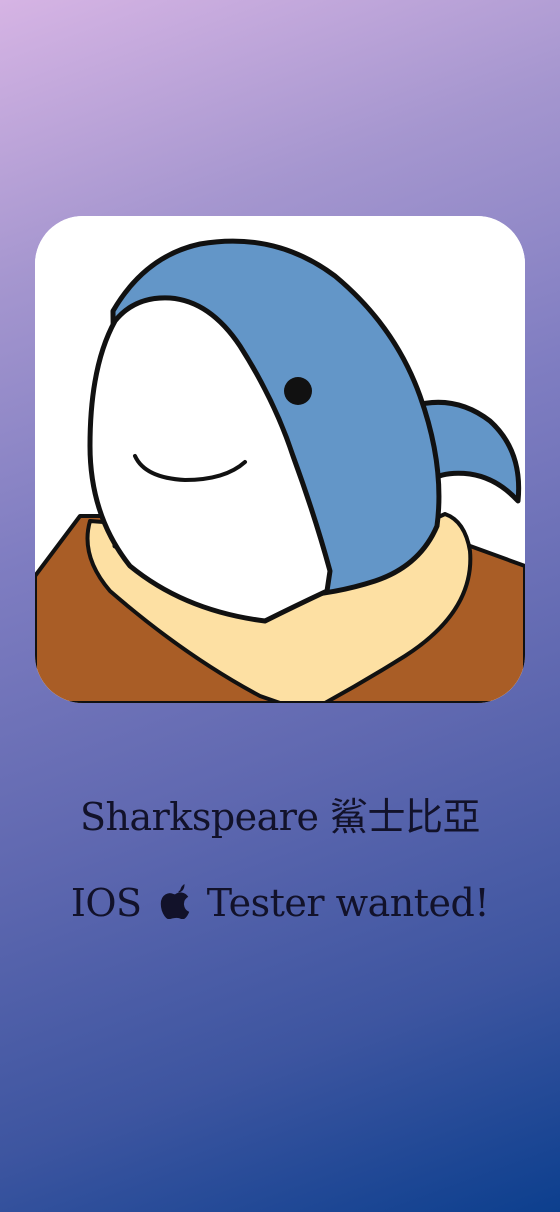  What do you see at coordinates (342, 903) in the screenshot?
I see `tester-wanted-text: Tester wanted!` at bounding box center [342, 903].